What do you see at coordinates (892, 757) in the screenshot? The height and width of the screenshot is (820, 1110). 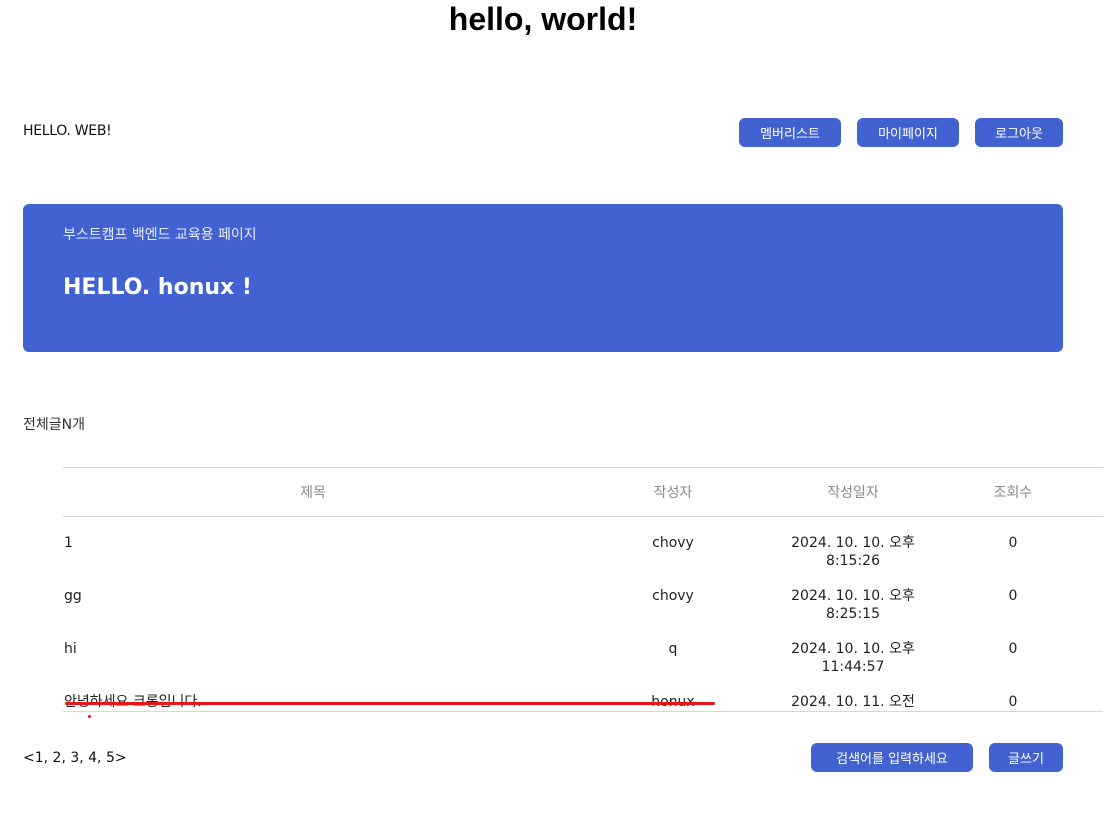 I see `search-button: 검색어를 입력하세요` at bounding box center [892, 757].